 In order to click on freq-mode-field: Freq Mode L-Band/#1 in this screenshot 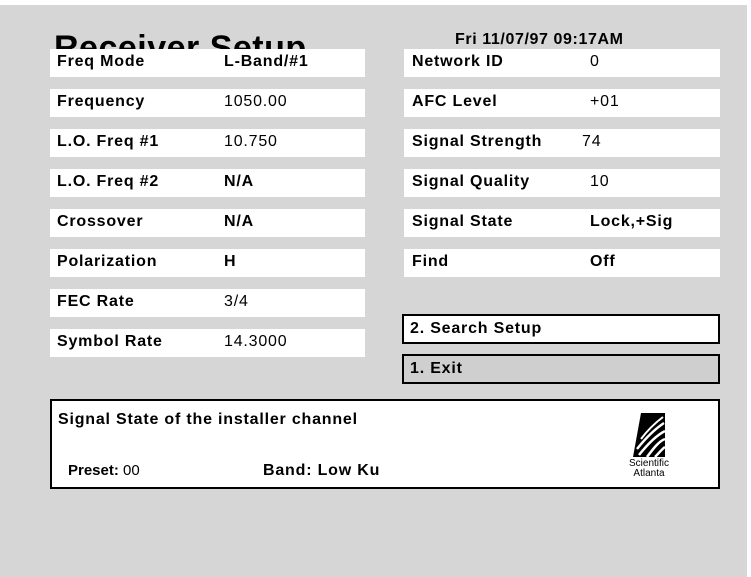, I will do `click(207, 63)`.